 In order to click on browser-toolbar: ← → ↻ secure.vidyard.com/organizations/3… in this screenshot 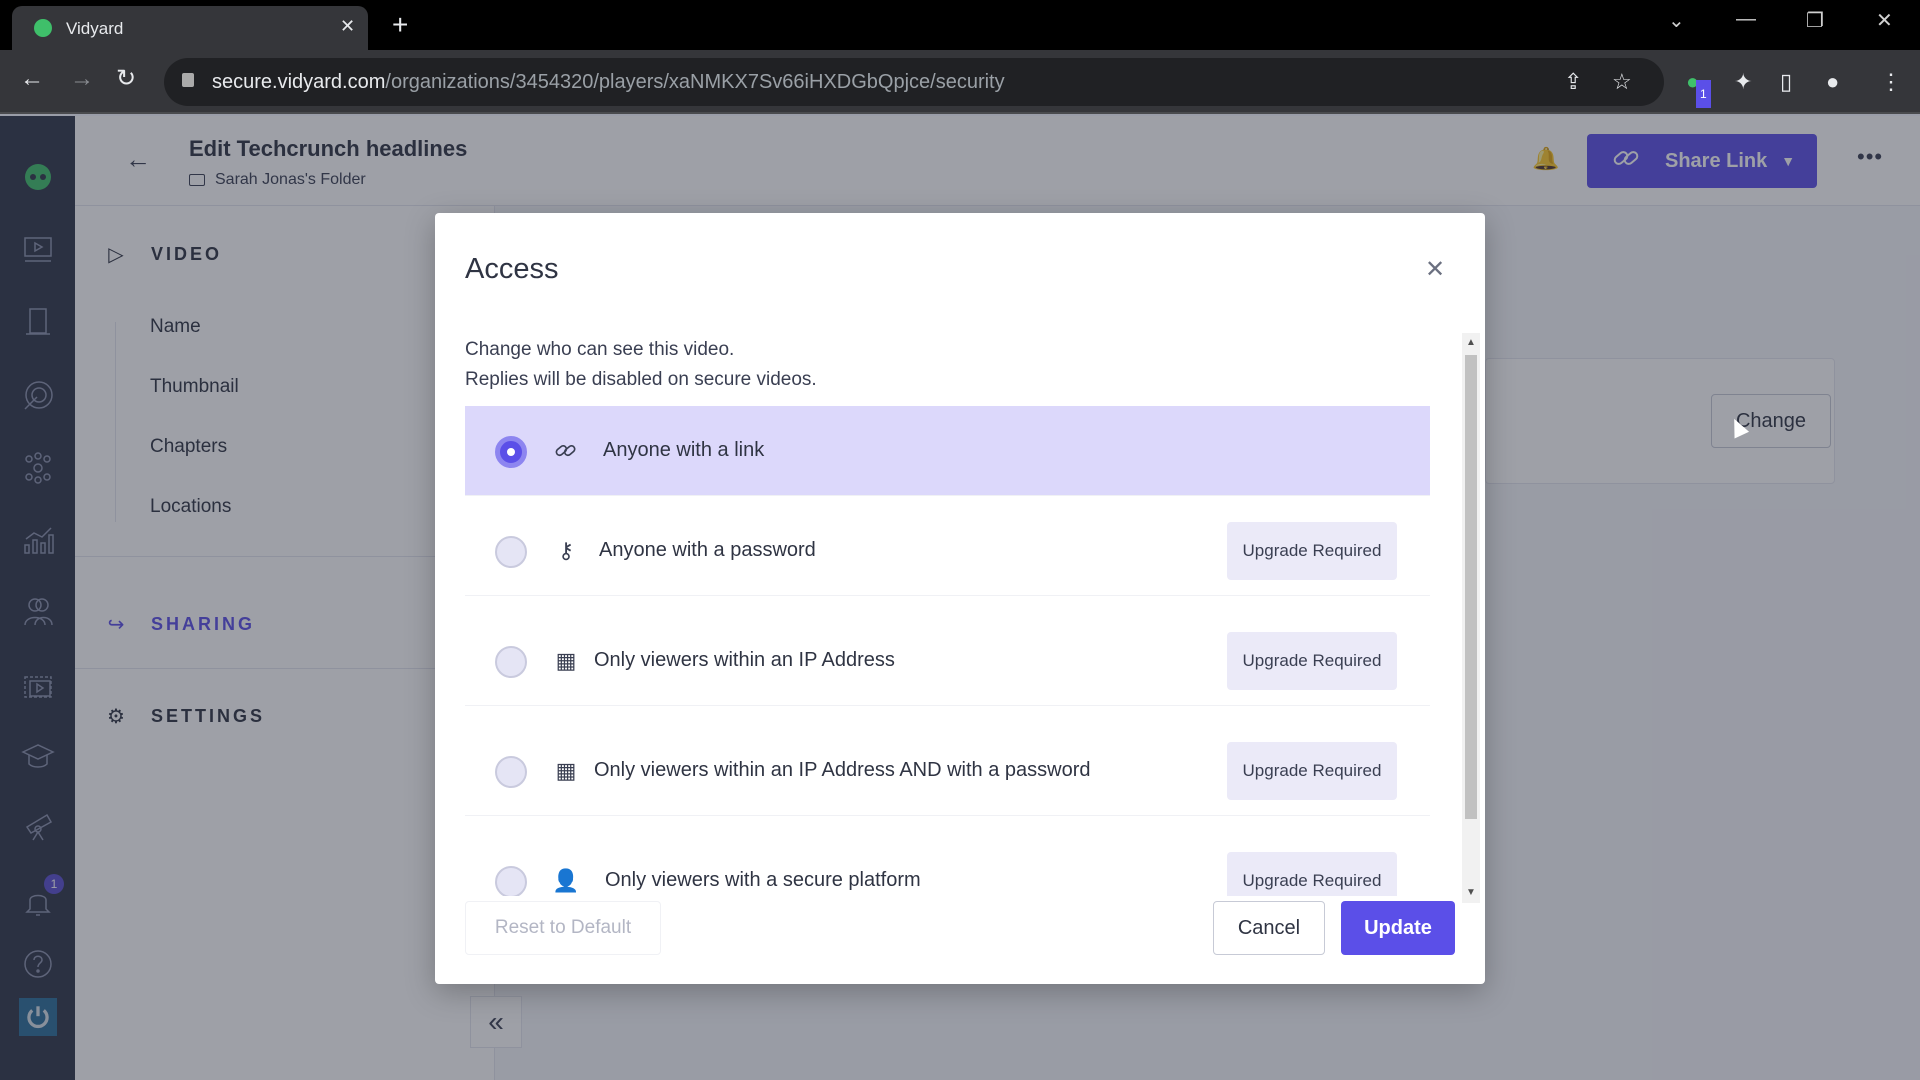, I will do `click(960, 82)`.